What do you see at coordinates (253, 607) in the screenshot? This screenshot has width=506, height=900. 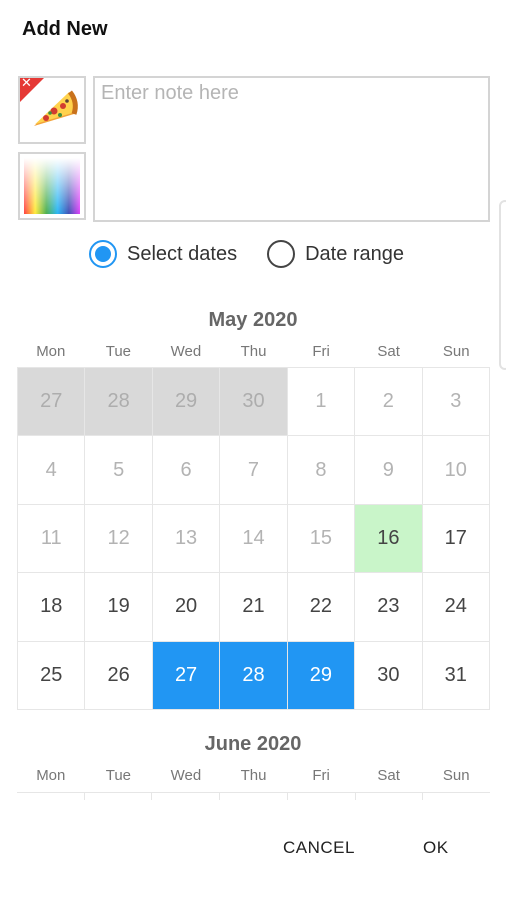 I see `calendar-day: 21` at bounding box center [253, 607].